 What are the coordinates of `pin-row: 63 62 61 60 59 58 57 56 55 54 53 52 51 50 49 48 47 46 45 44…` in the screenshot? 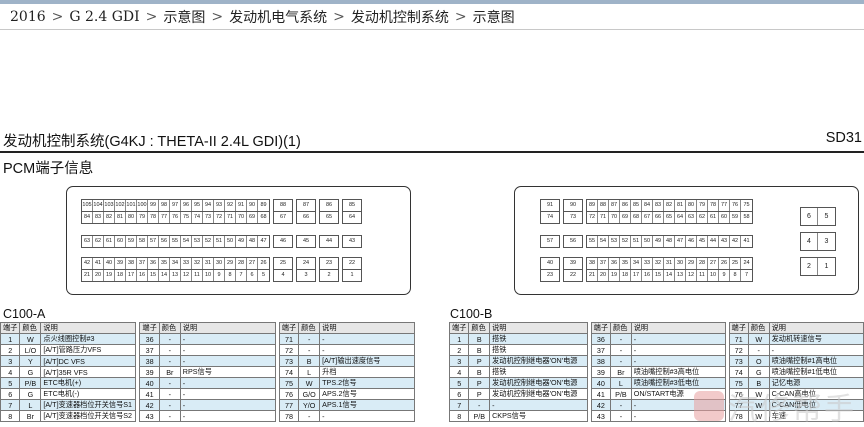 It's located at (221, 241).